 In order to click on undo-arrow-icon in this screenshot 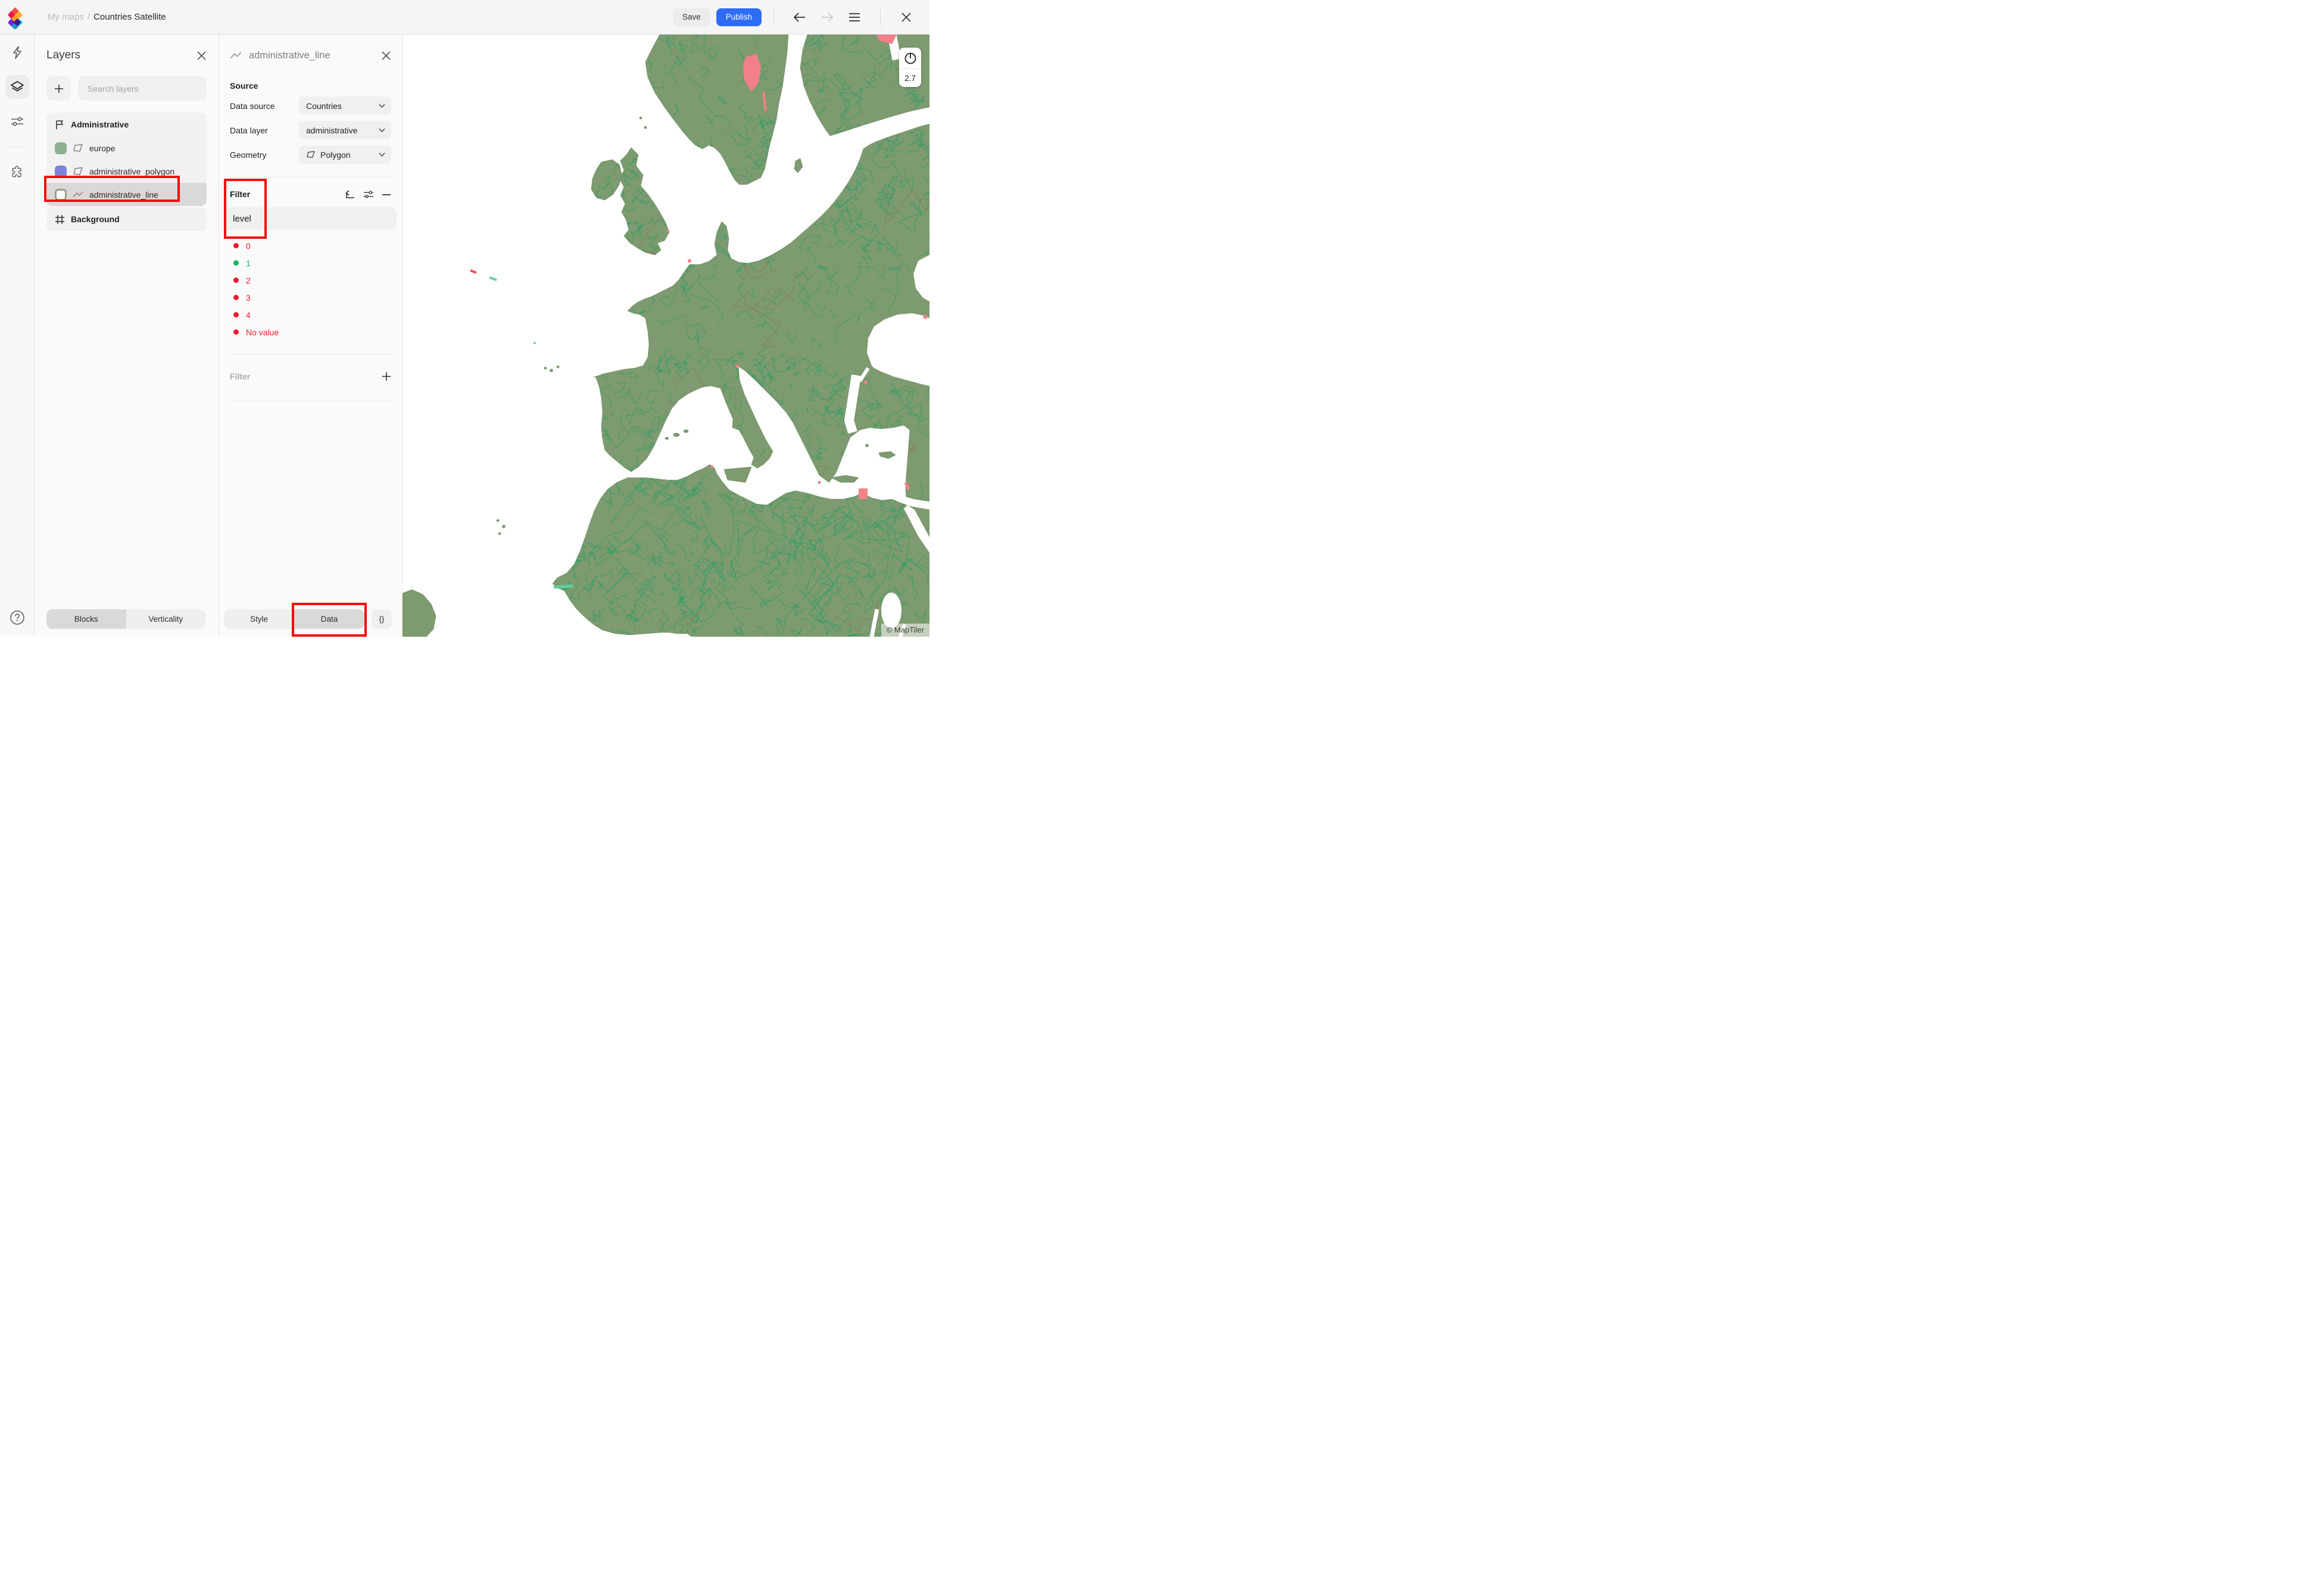, I will do `click(800, 17)`.